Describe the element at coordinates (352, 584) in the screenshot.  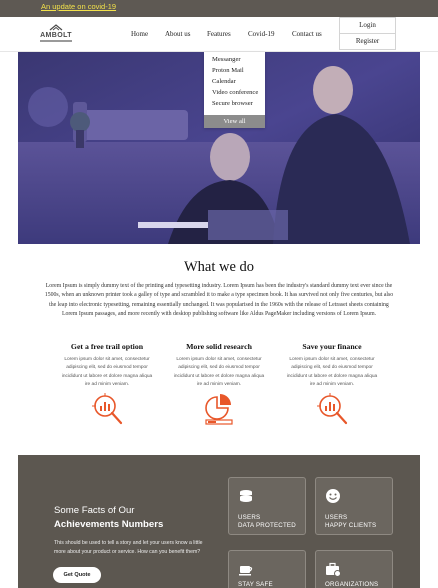
I see `fact-label: ORGANIZATIONS` at that location.